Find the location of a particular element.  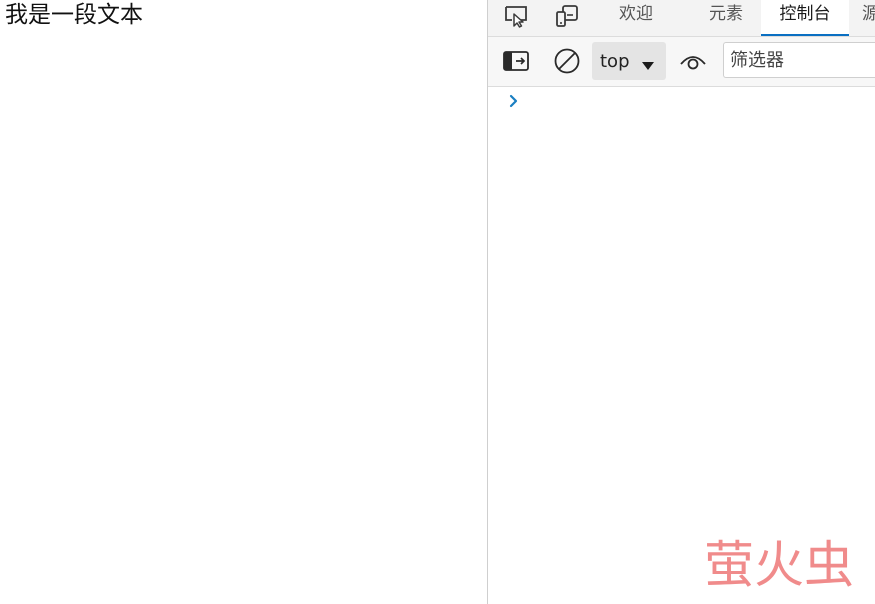

device-emulation-icon is located at coordinates (567, 16).